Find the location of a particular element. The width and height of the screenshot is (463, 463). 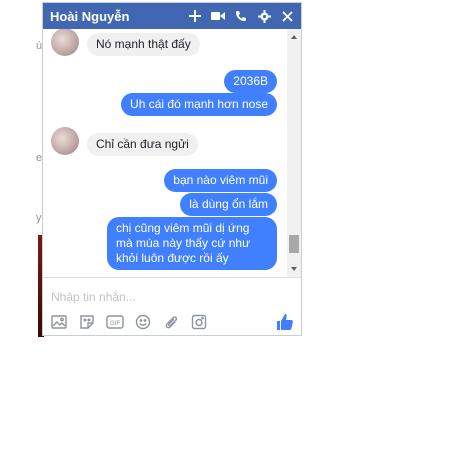

video-icon is located at coordinates (218, 16).